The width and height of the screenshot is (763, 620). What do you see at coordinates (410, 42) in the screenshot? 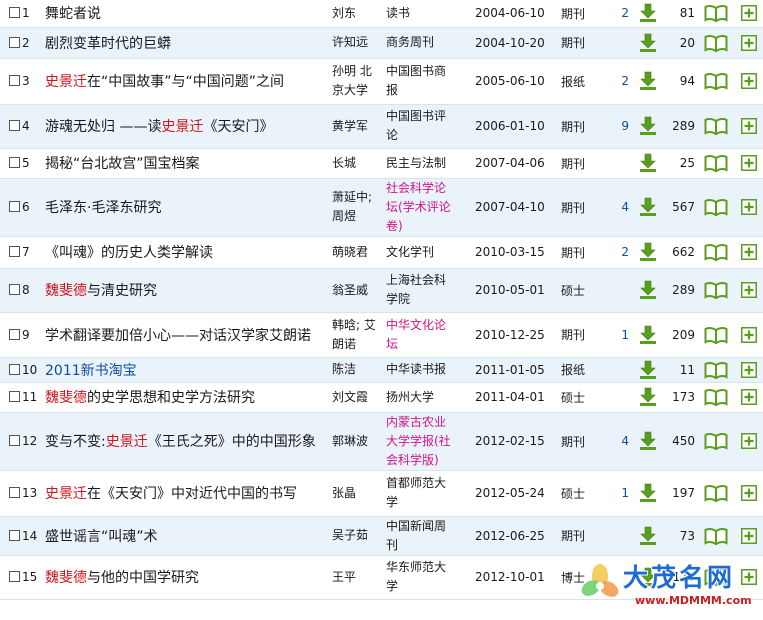
I see `source-link: 商务周刊` at bounding box center [410, 42].